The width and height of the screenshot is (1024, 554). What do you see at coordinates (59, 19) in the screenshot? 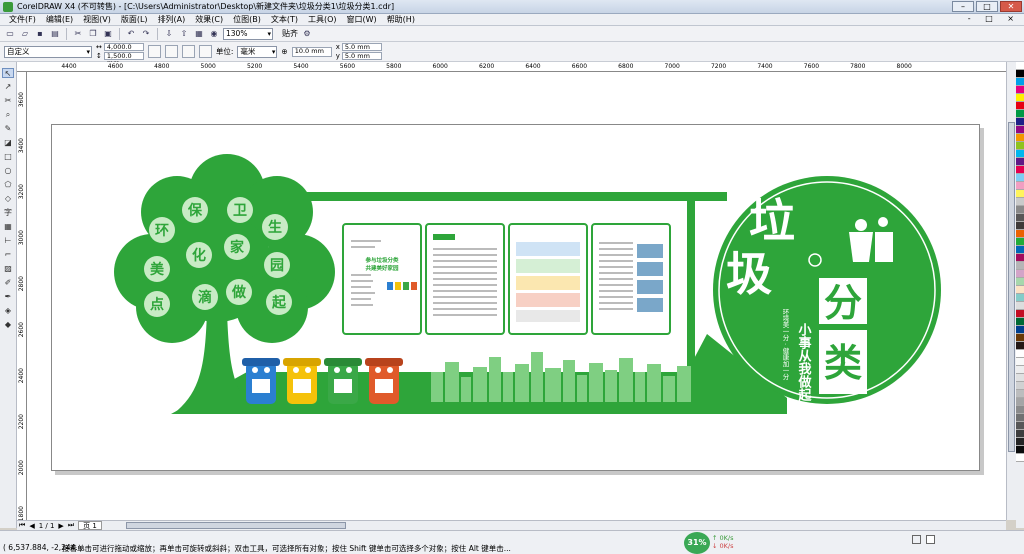
I see `menu-edit: 编辑(E)` at bounding box center [59, 19].